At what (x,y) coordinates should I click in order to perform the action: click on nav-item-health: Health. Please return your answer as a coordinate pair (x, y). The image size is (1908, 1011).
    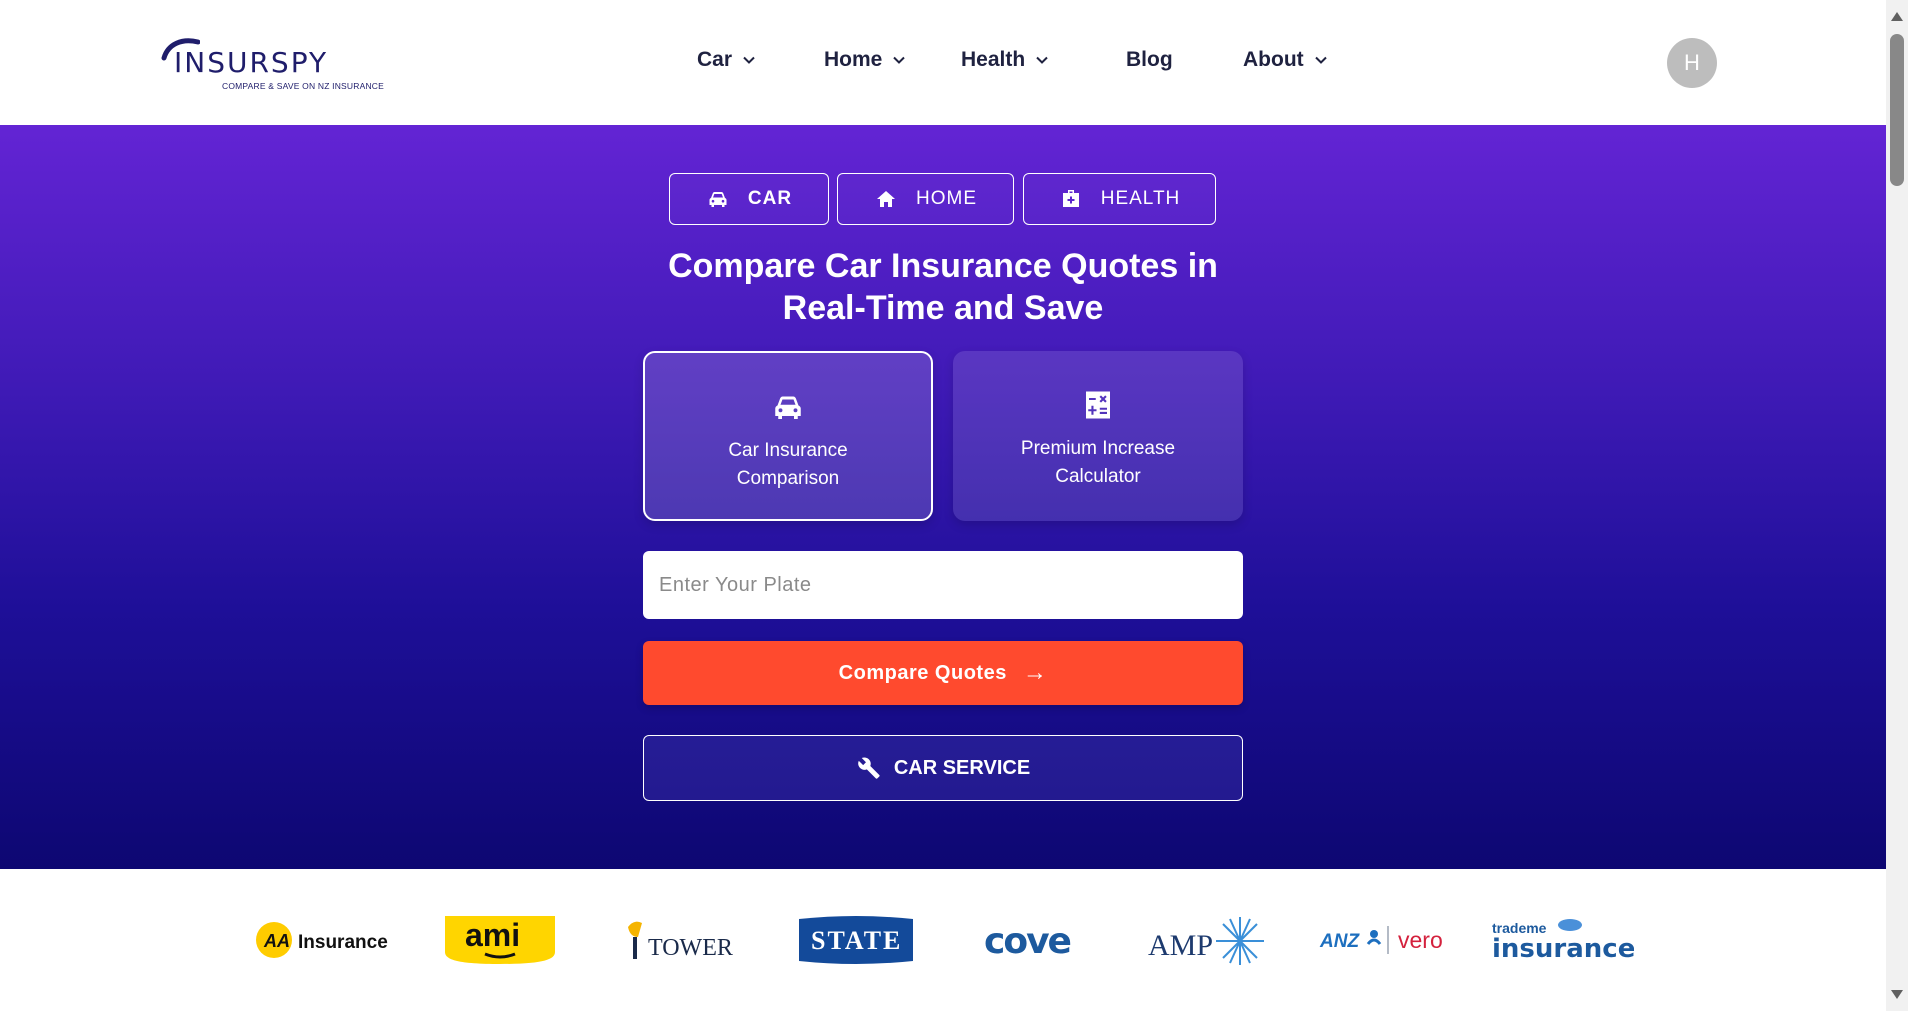
    Looking at the image, I should click on (1005, 60).